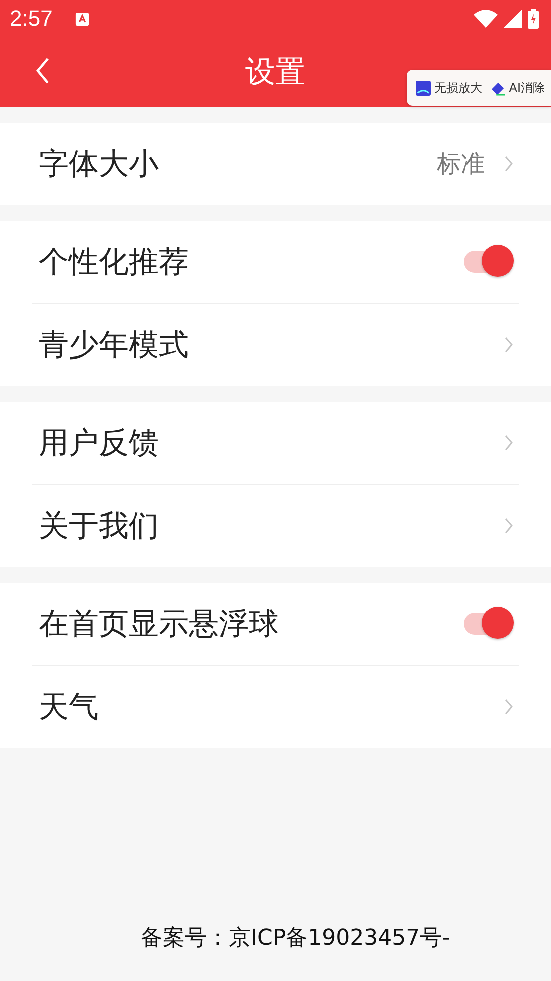 The width and height of the screenshot is (551, 981). Describe the element at coordinates (527, 88) in the screenshot. I see `toolbar-item: AI消除` at that location.